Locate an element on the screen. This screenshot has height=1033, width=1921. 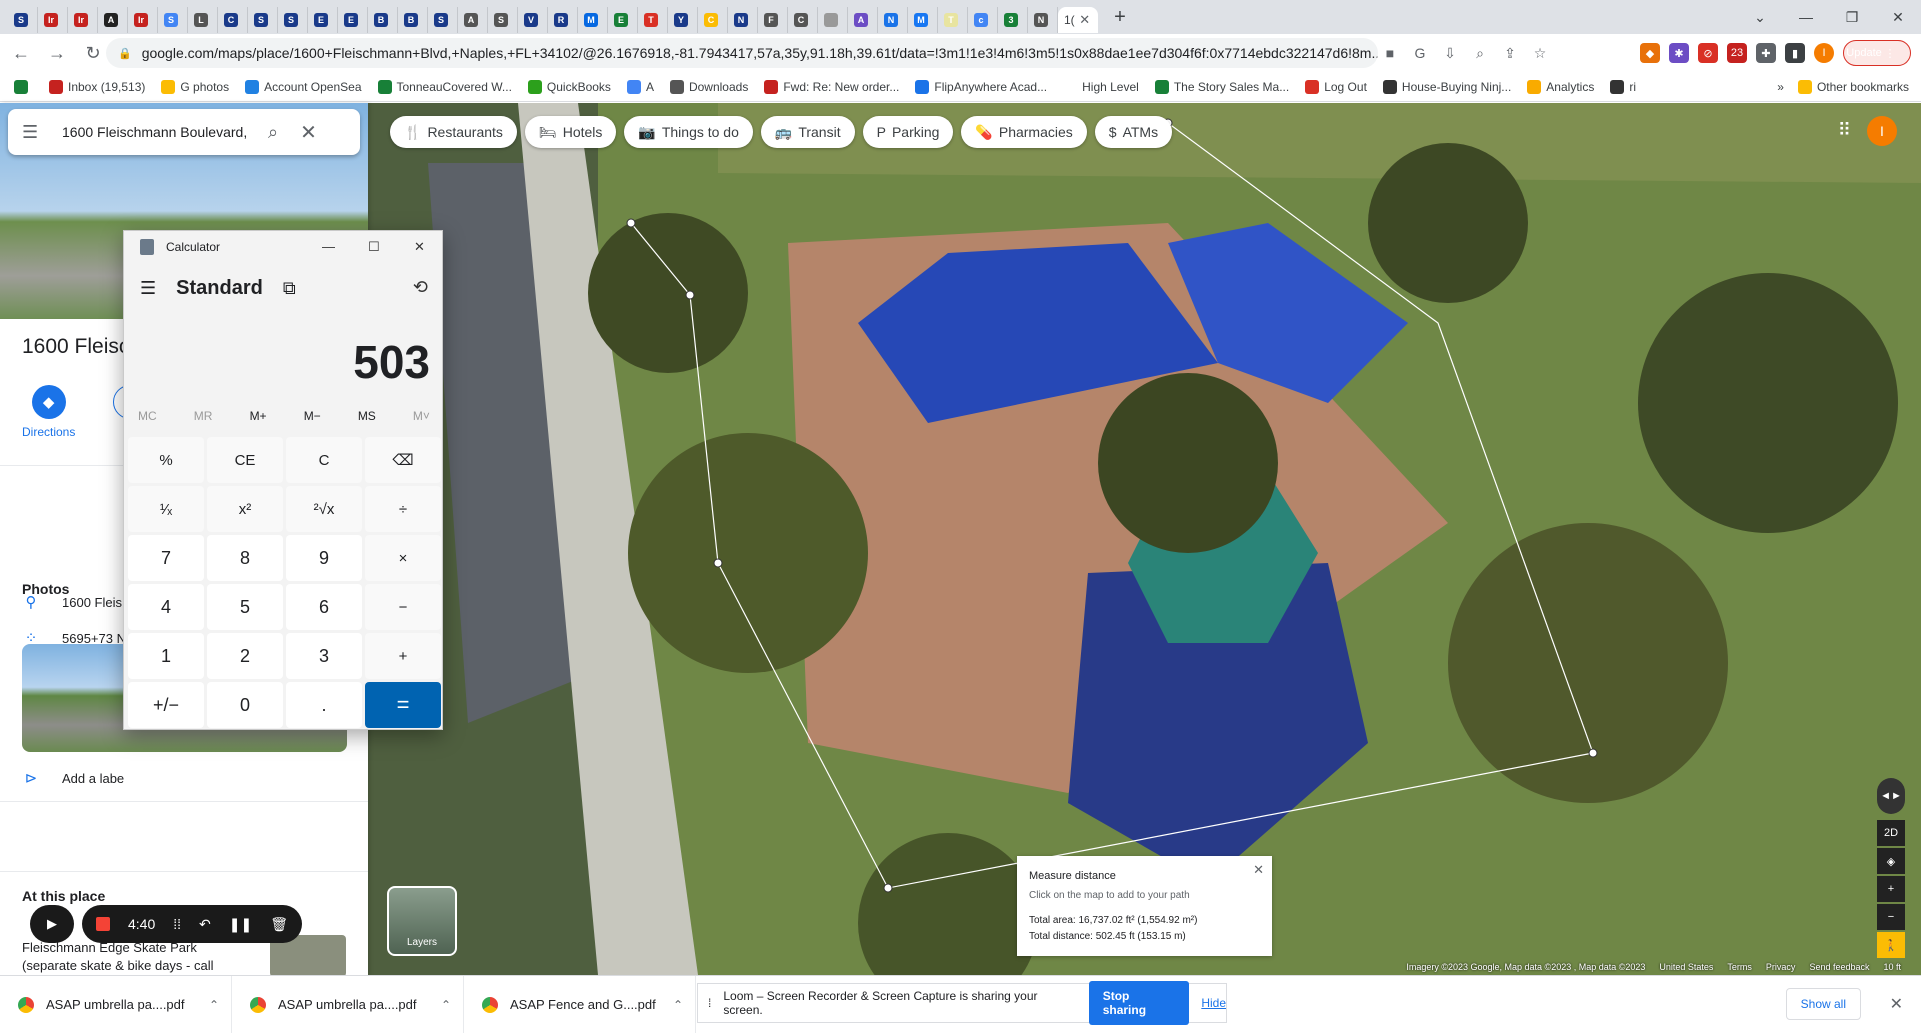
browser-tab: T is located at coordinates (653, 20).